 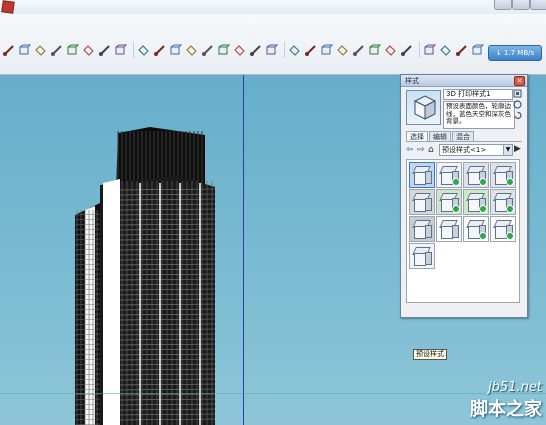 What do you see at coordinates (515, 387) in the screenshot?
I see `watermark-site: jb51.net` at bounding box center [515, 387].